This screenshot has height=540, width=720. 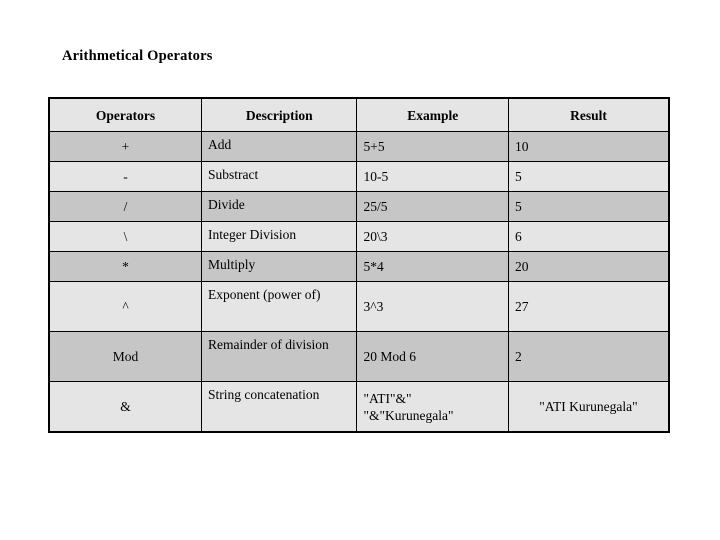 What do you see at coordinates (279, 146) in the screenshot?
I see `cell-description: Add` at bounding box center [279, 146].